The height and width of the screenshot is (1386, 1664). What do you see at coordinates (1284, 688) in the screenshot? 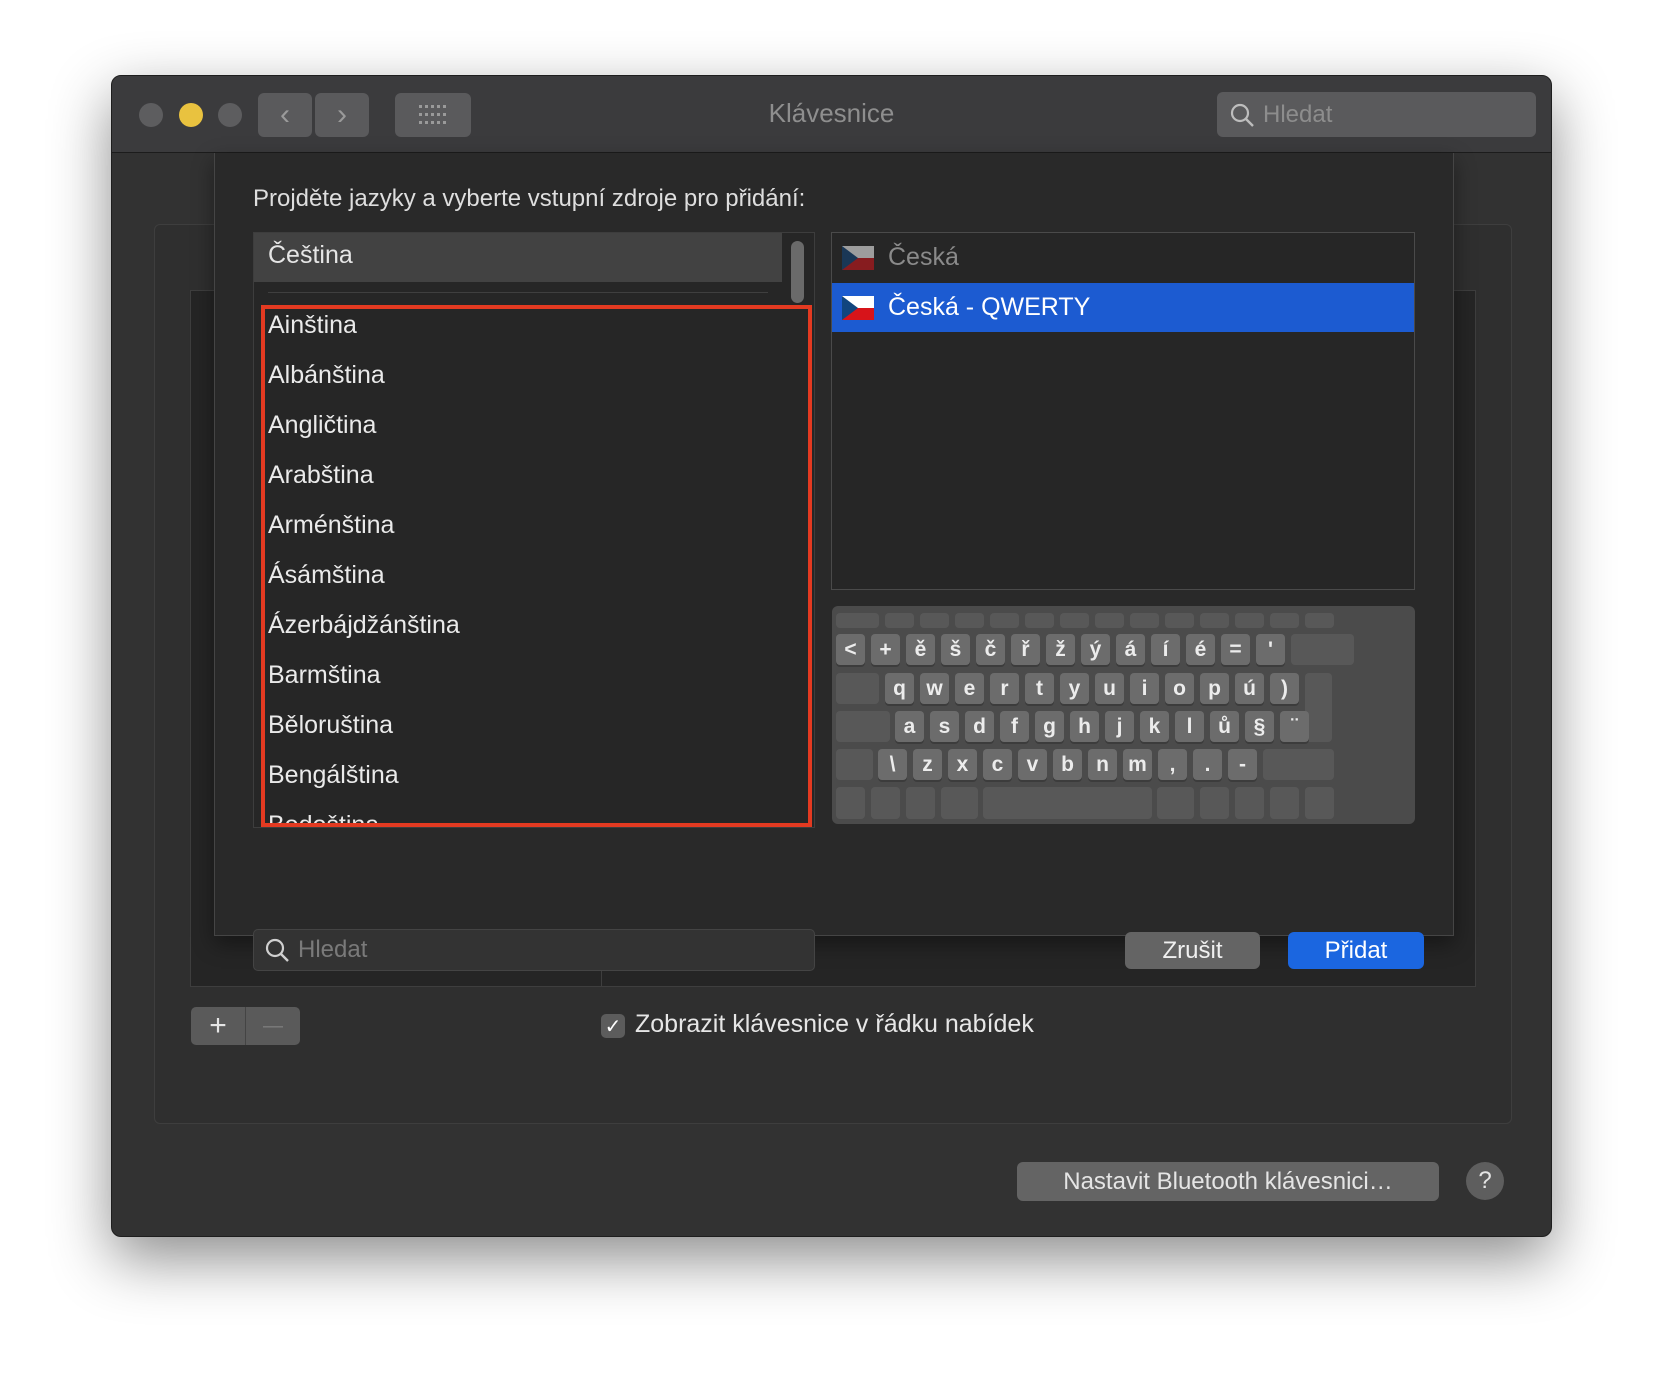
I see `keyboard-key: )` at bounding box center [1284, 688].